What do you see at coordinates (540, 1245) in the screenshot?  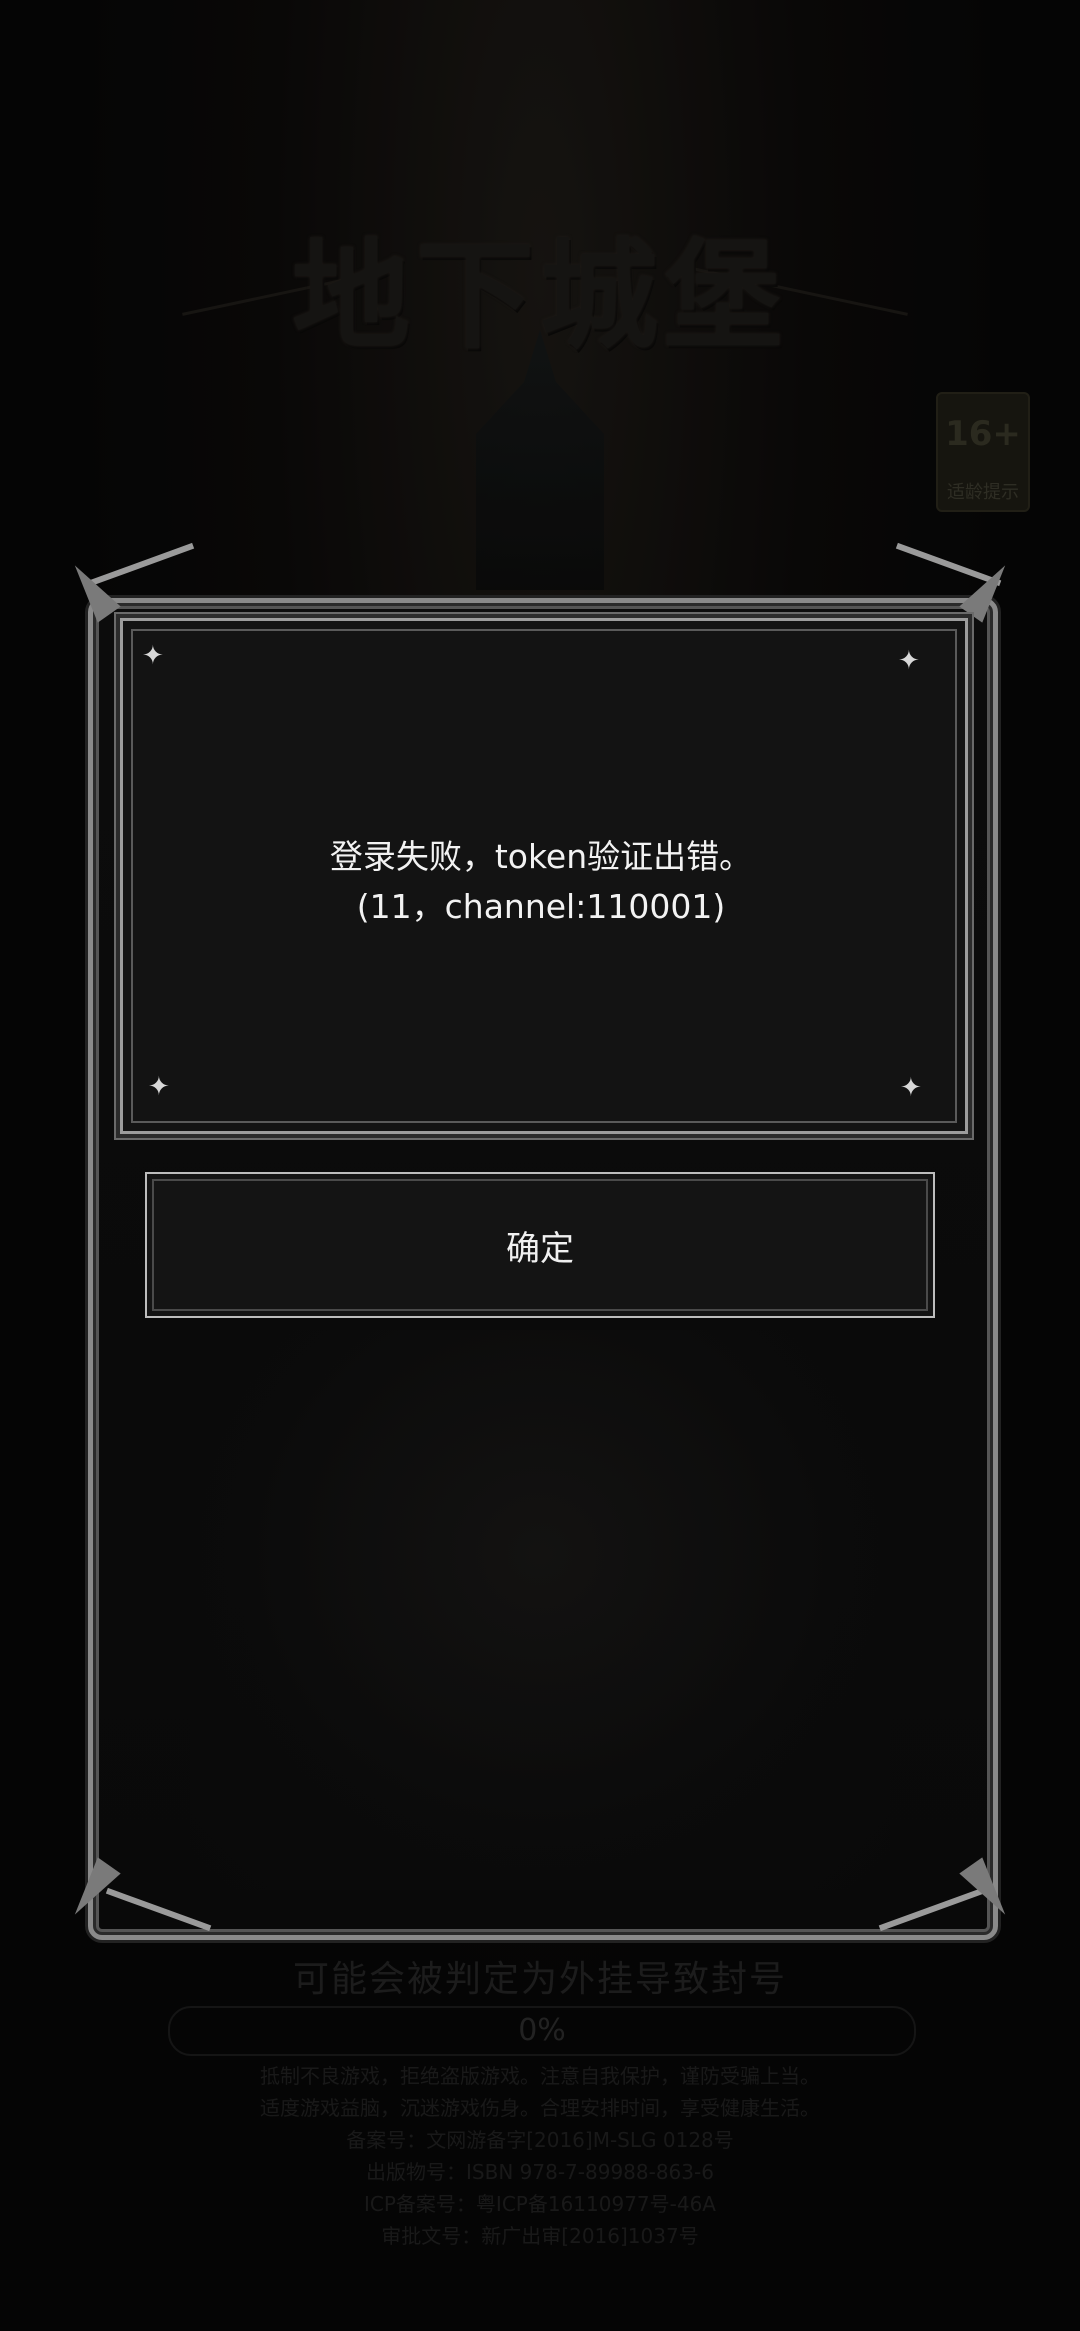 I see `confirm-button: 确定` at bounding box center [540, 1245].